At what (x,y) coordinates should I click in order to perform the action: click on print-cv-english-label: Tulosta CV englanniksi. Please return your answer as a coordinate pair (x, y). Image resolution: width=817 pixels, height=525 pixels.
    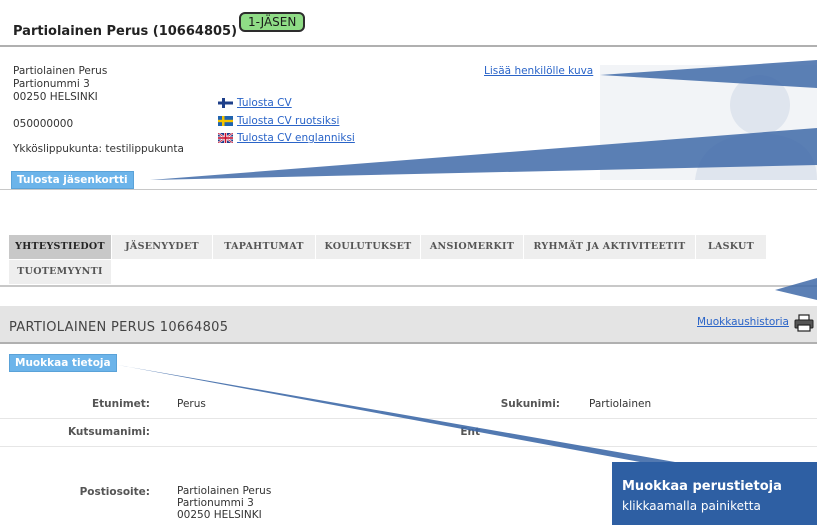
    Looking at the image, I should click on (296, 138).